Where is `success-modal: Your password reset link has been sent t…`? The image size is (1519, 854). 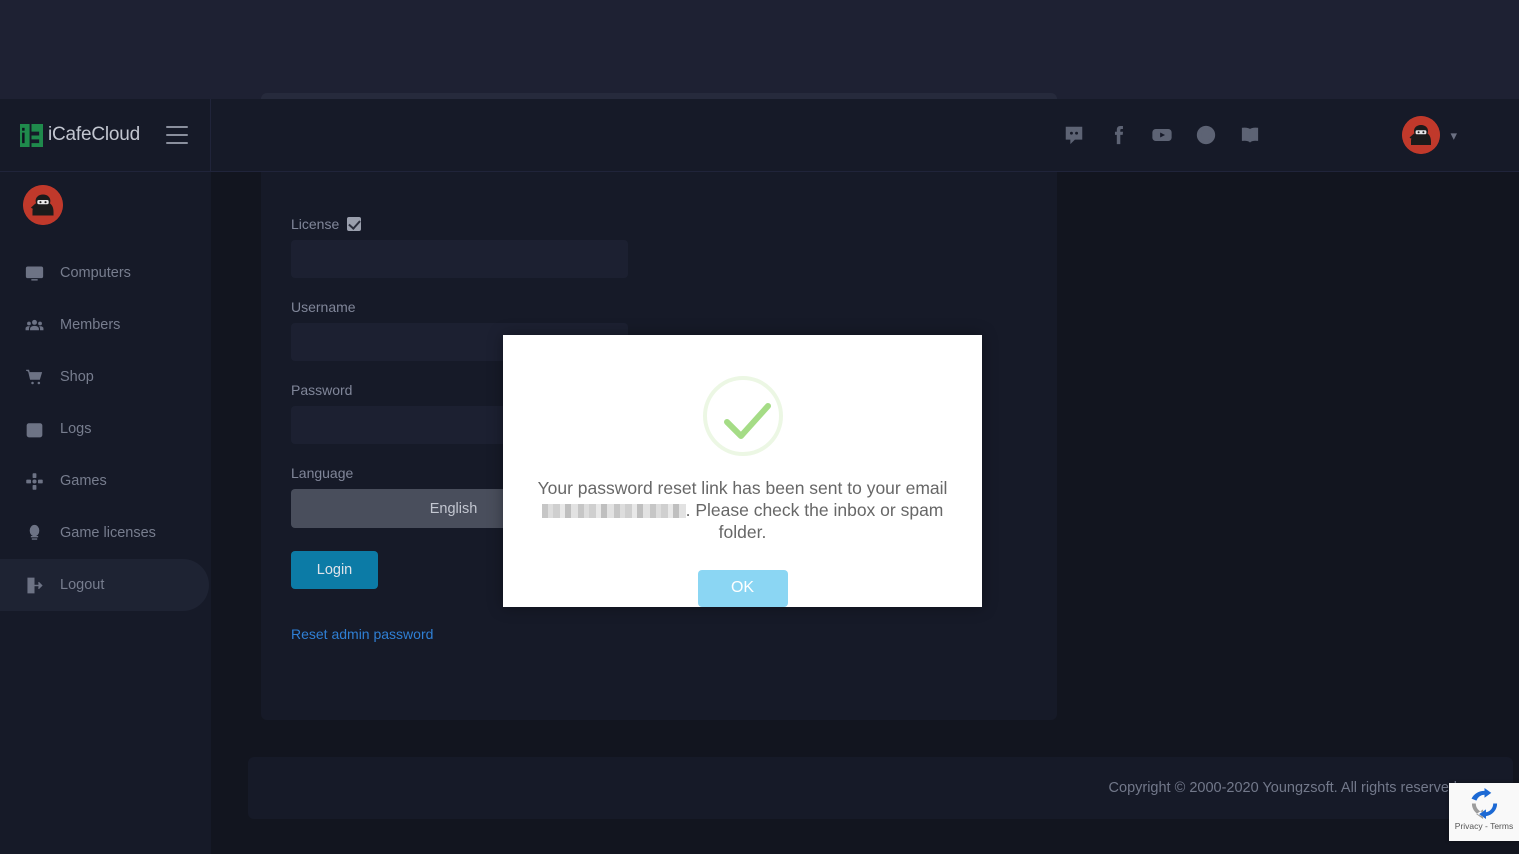
success-modal: Your password reset link has been sent t… is located at coordinates (742, 471).